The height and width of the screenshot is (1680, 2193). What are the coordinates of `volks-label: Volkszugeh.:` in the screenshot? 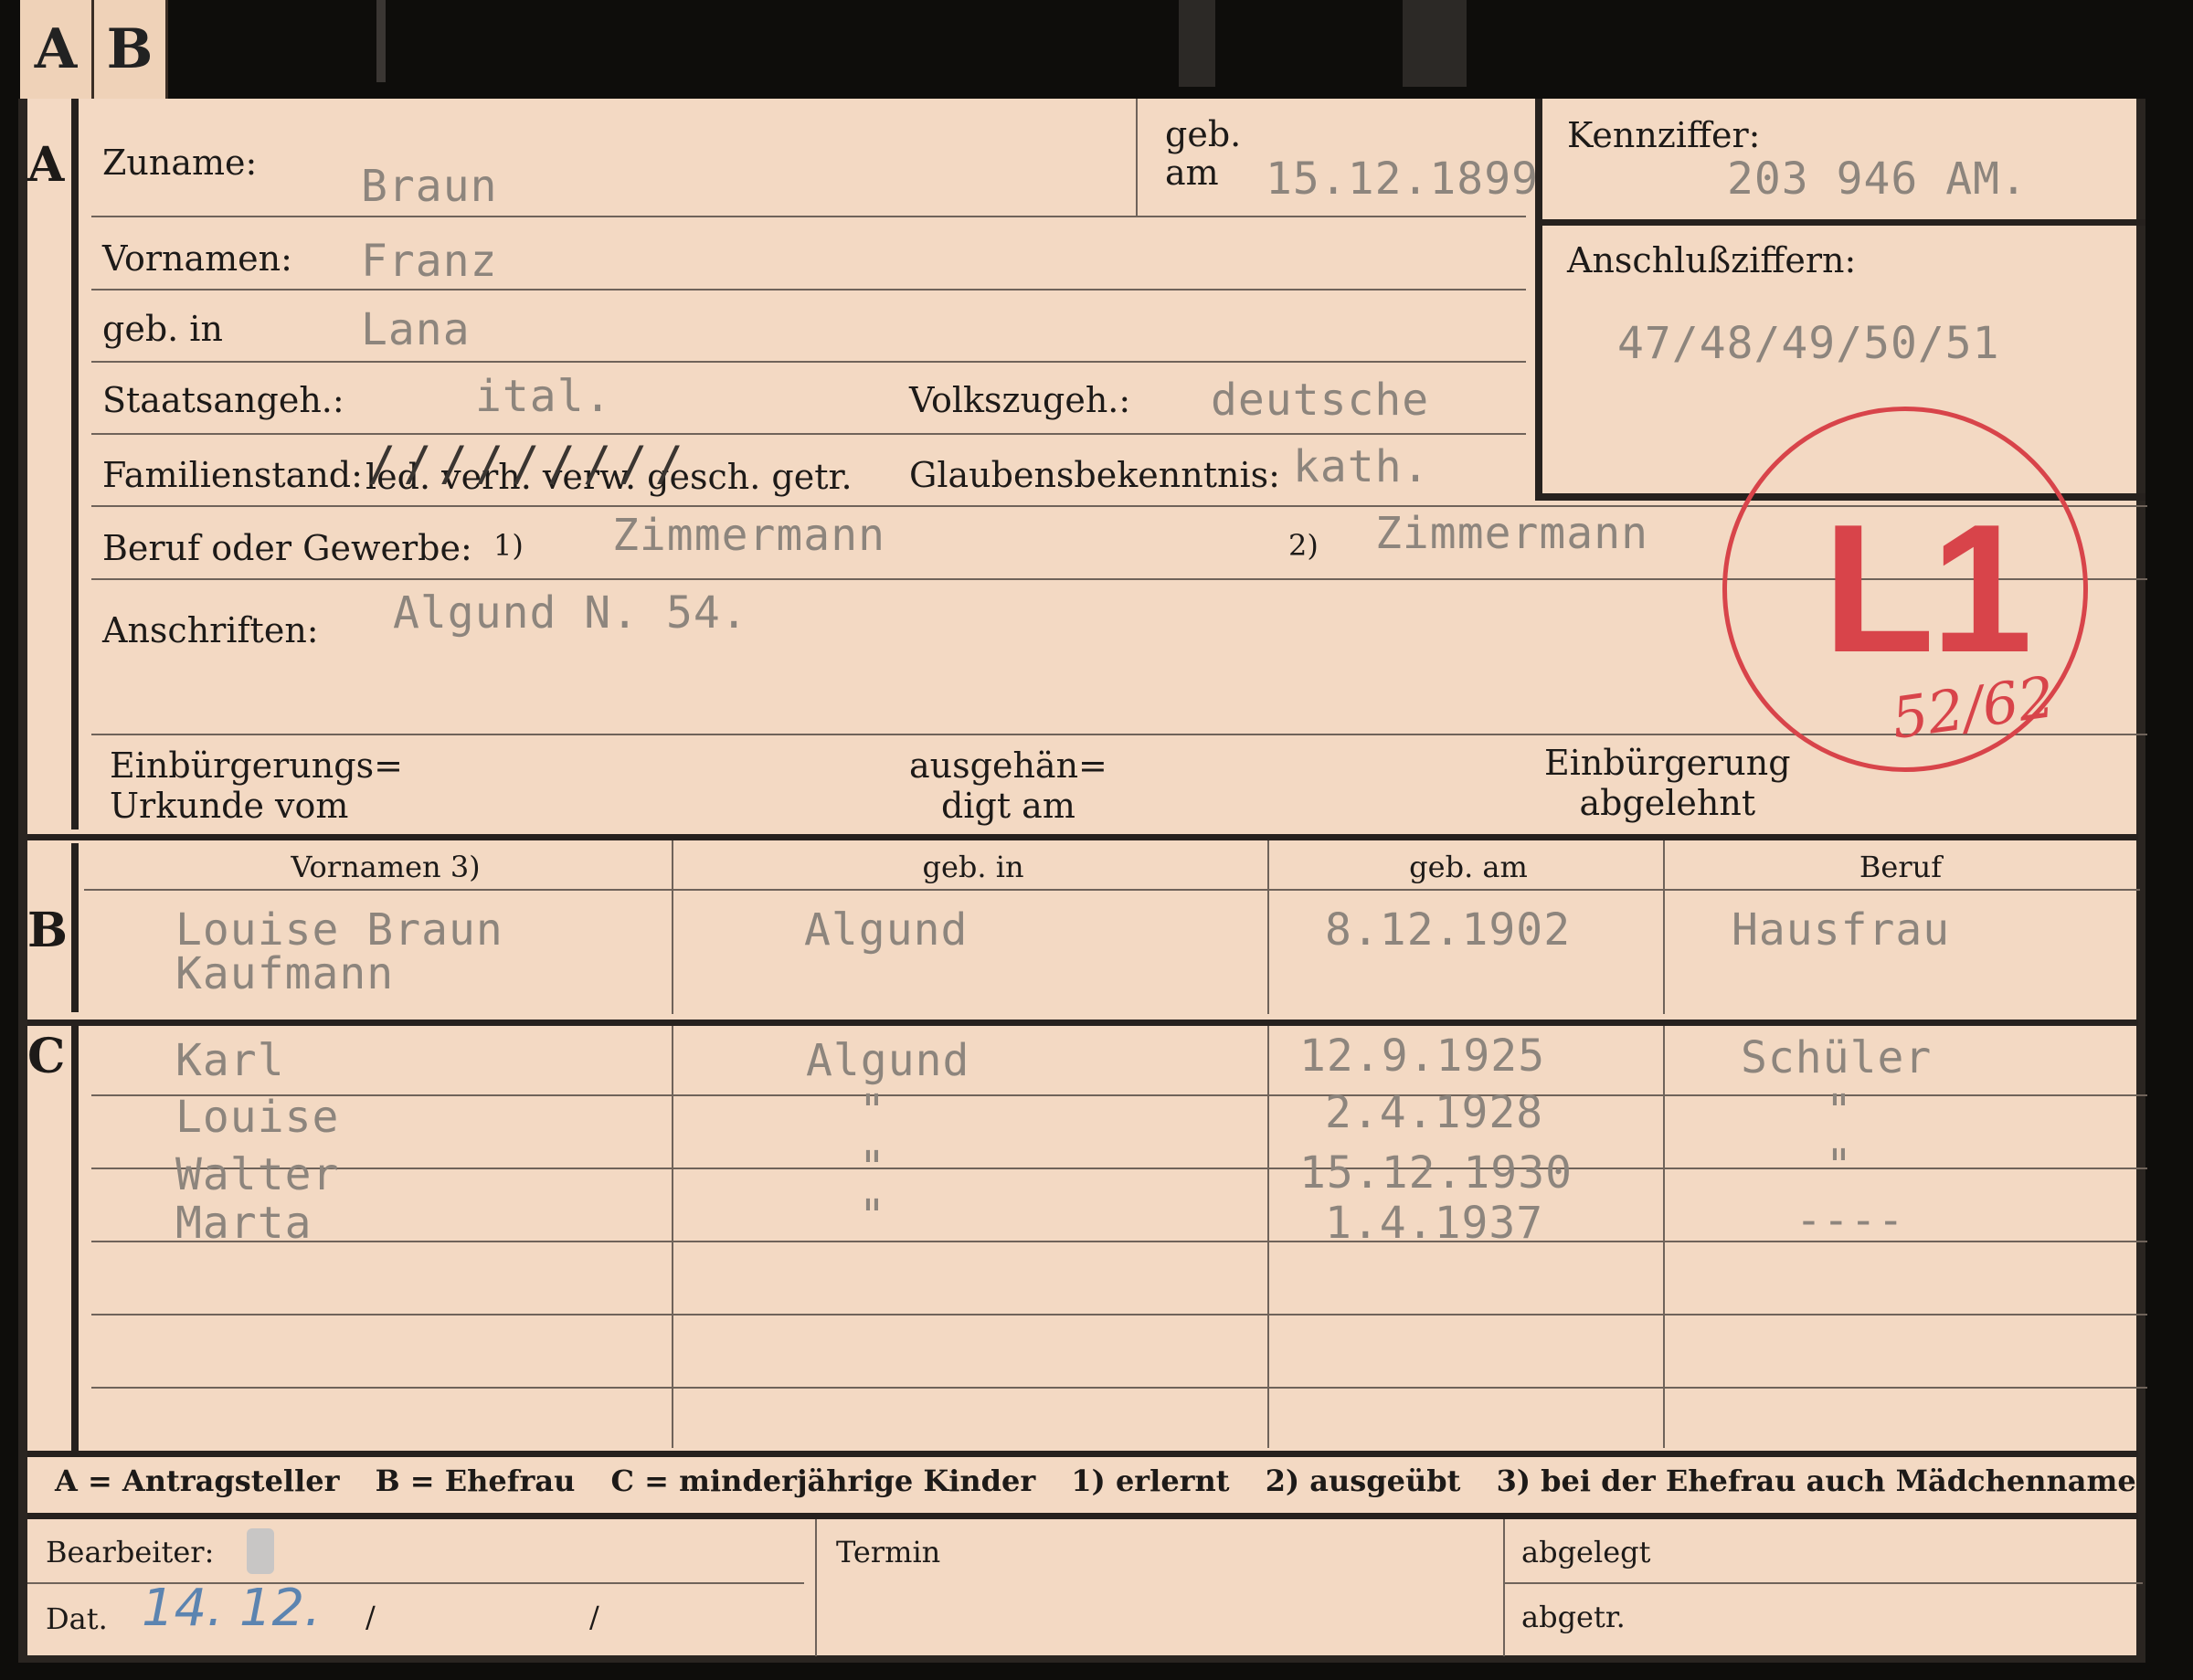 It's located at (1020, 400).